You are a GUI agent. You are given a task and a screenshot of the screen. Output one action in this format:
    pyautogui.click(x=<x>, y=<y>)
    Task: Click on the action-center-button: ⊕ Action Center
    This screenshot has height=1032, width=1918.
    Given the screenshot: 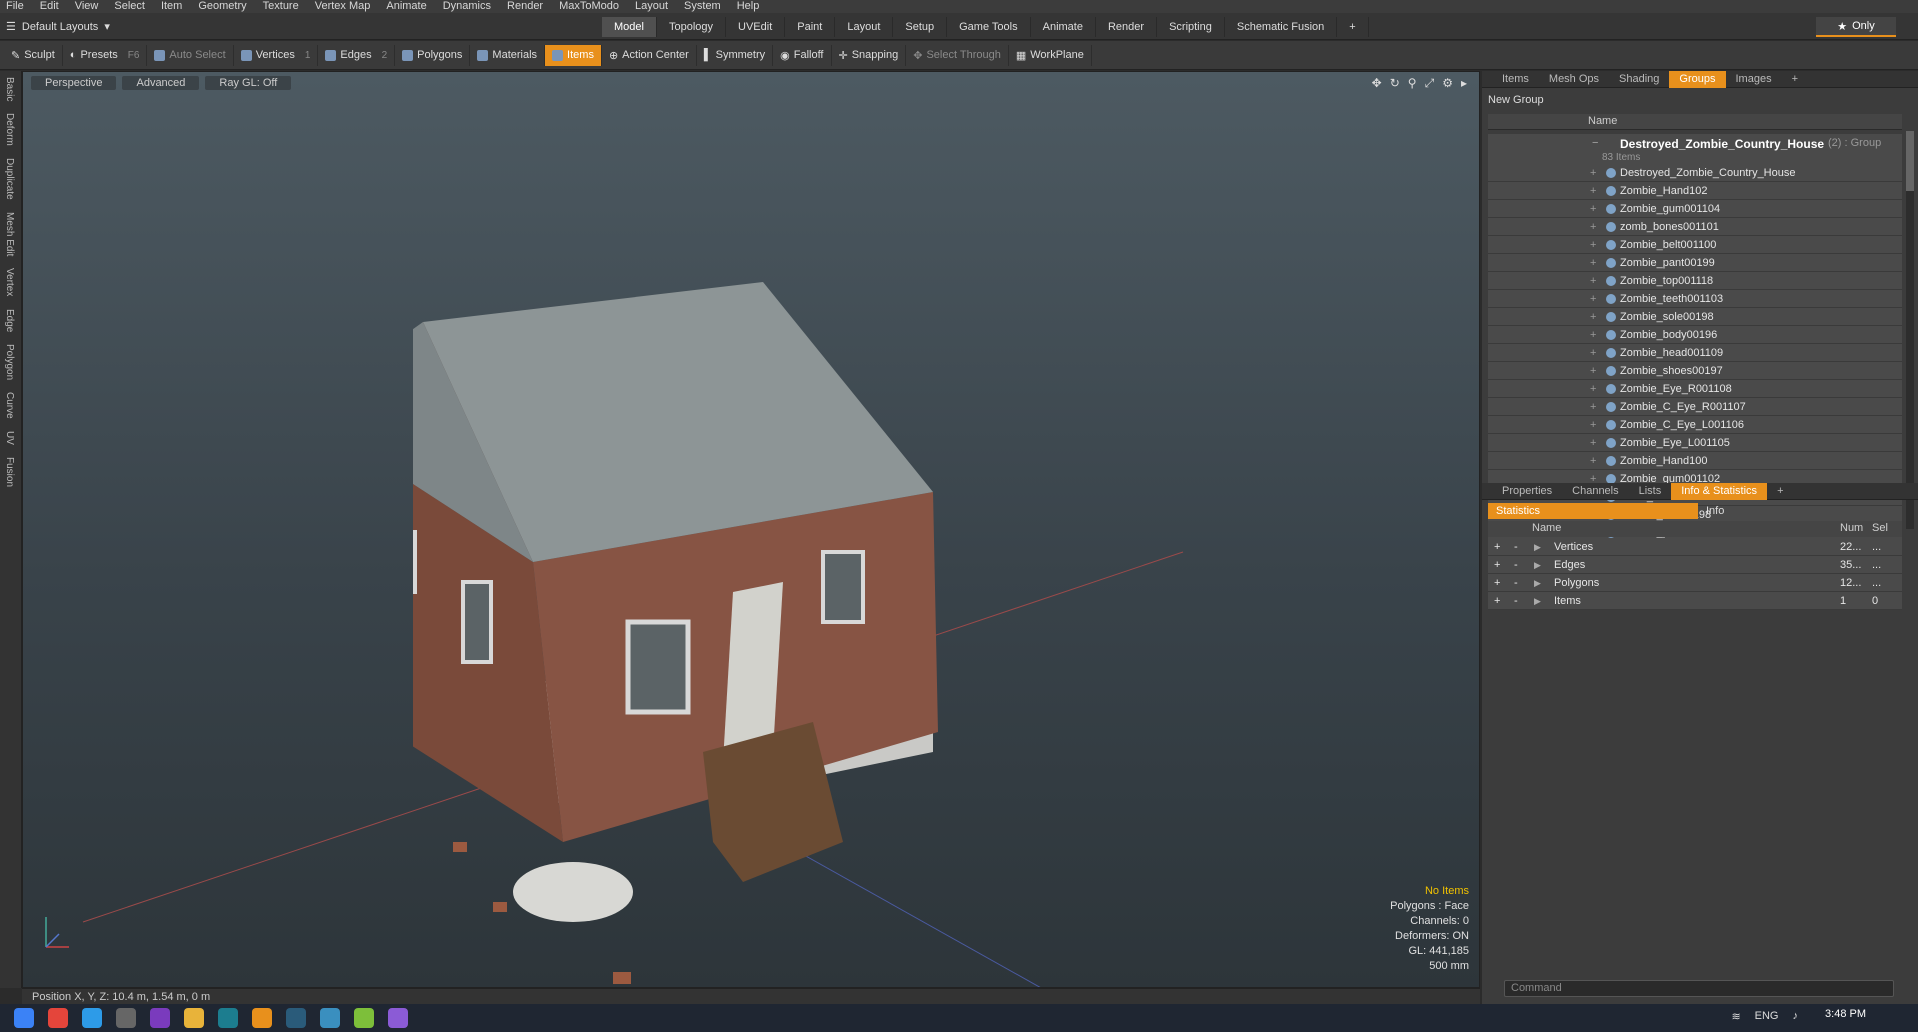 What is the action you would take?
    pyautogui.click(x=649, y=55)
    